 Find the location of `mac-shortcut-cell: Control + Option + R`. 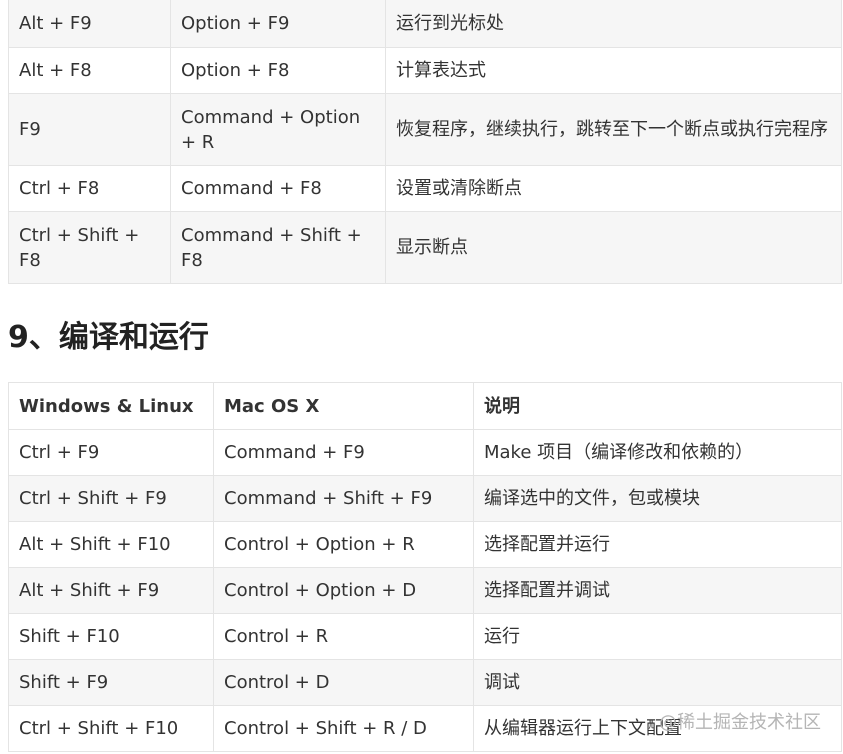

mac-shortcut-cell: Control + Option + R is located at coordinates (343, 544).